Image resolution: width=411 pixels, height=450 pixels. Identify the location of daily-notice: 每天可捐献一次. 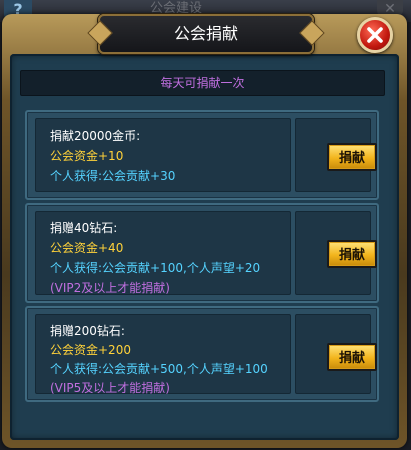
(202, 83).